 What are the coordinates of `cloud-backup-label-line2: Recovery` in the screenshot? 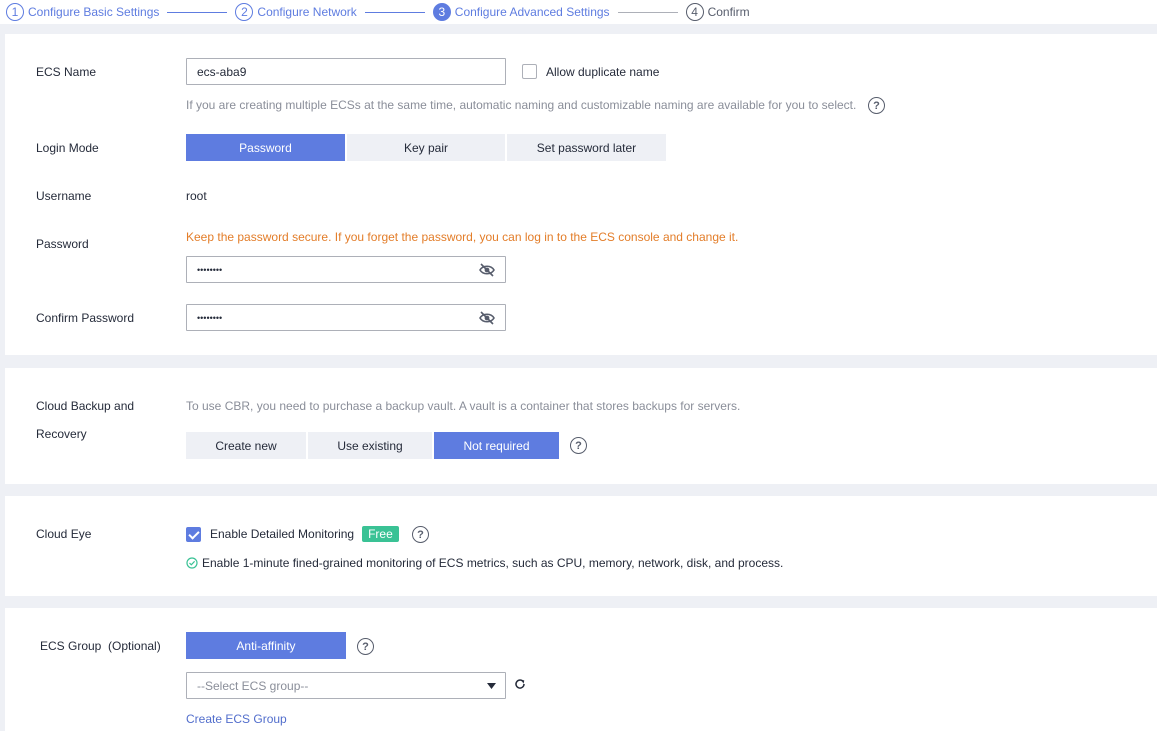 It's located at (61, 434).